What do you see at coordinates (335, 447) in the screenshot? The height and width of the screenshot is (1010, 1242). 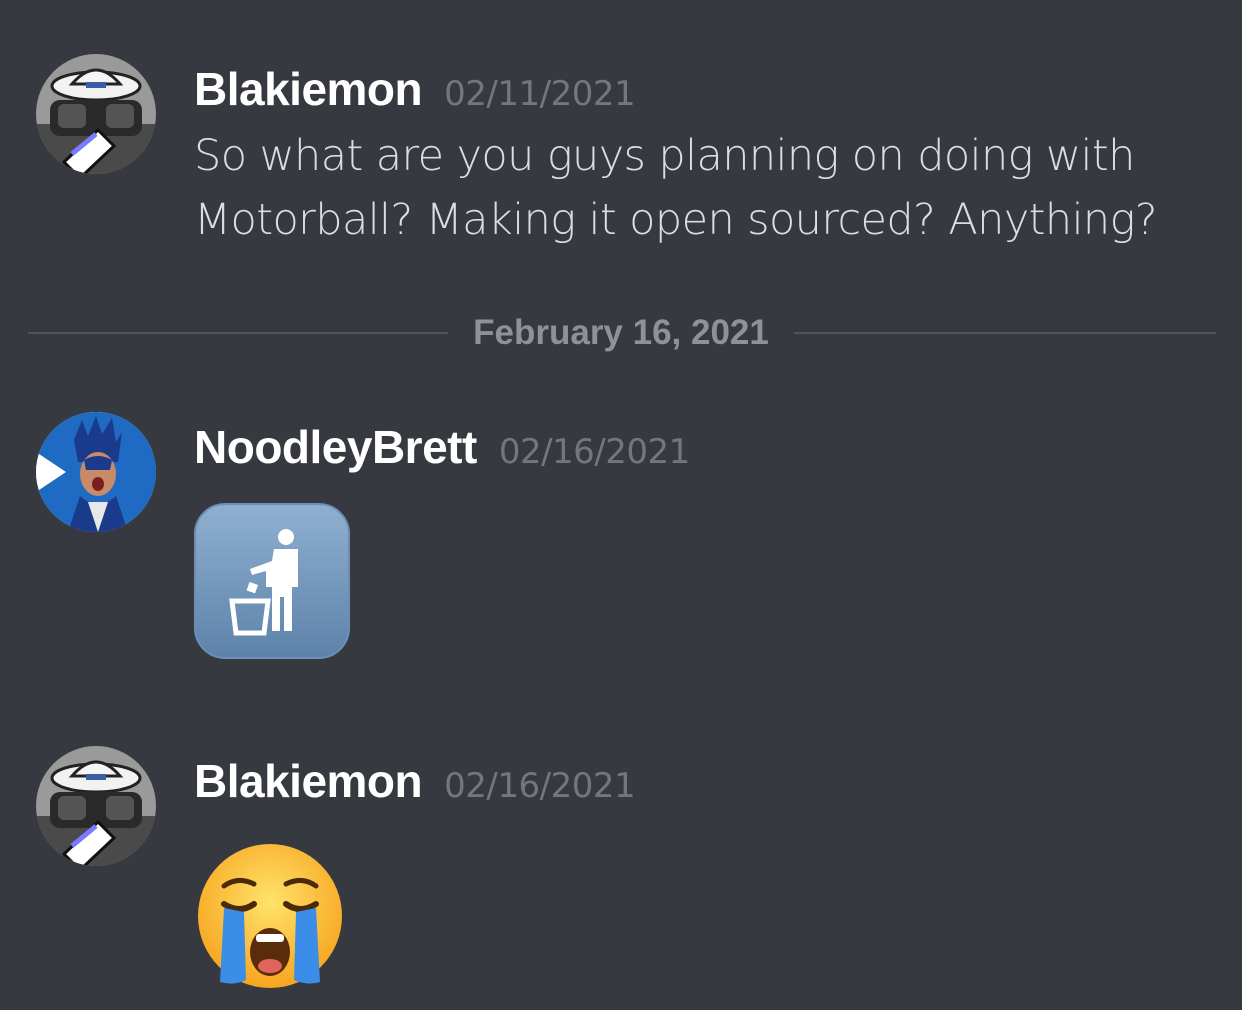 I see `username: NoodleyBrett` at bounding box center [335, 447].